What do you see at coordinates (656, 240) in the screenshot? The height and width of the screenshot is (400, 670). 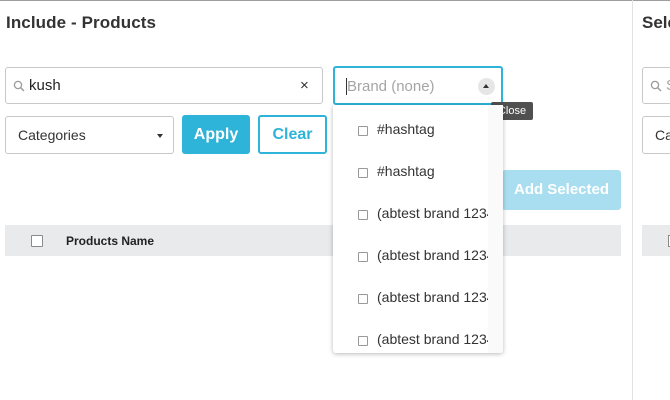 I see `selected-table-header` at bounding box center [656, 240].